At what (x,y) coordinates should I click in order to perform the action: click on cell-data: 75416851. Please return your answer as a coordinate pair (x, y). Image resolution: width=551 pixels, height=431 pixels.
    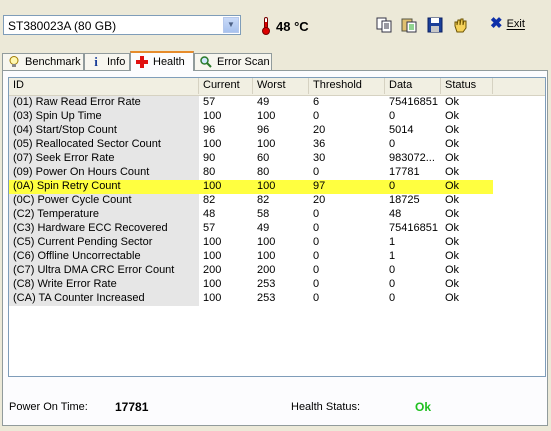
    Looking at the image, I should click on (413, 228).